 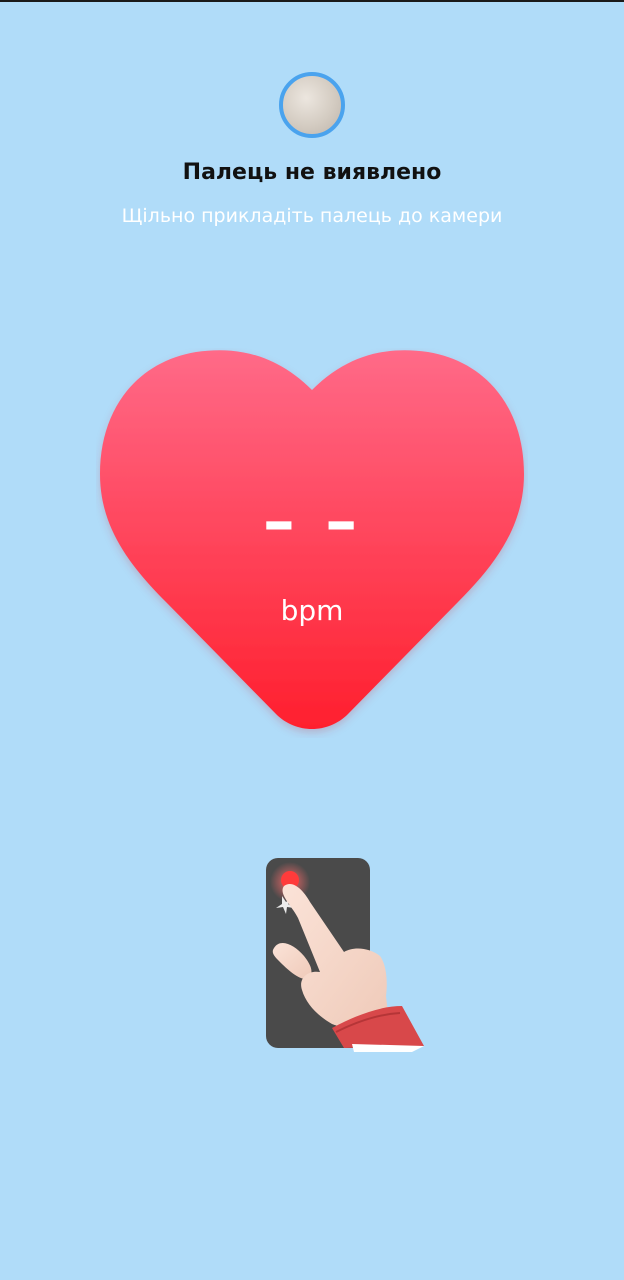 I want to click on finger-on-camera-illustration, so click(x=345, y=954).